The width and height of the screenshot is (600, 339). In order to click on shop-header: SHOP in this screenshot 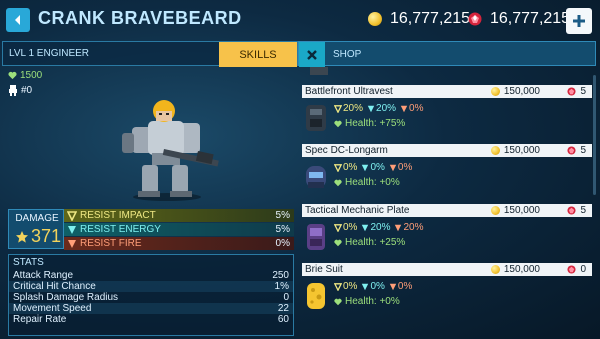, I will do `click(447, 54)`.